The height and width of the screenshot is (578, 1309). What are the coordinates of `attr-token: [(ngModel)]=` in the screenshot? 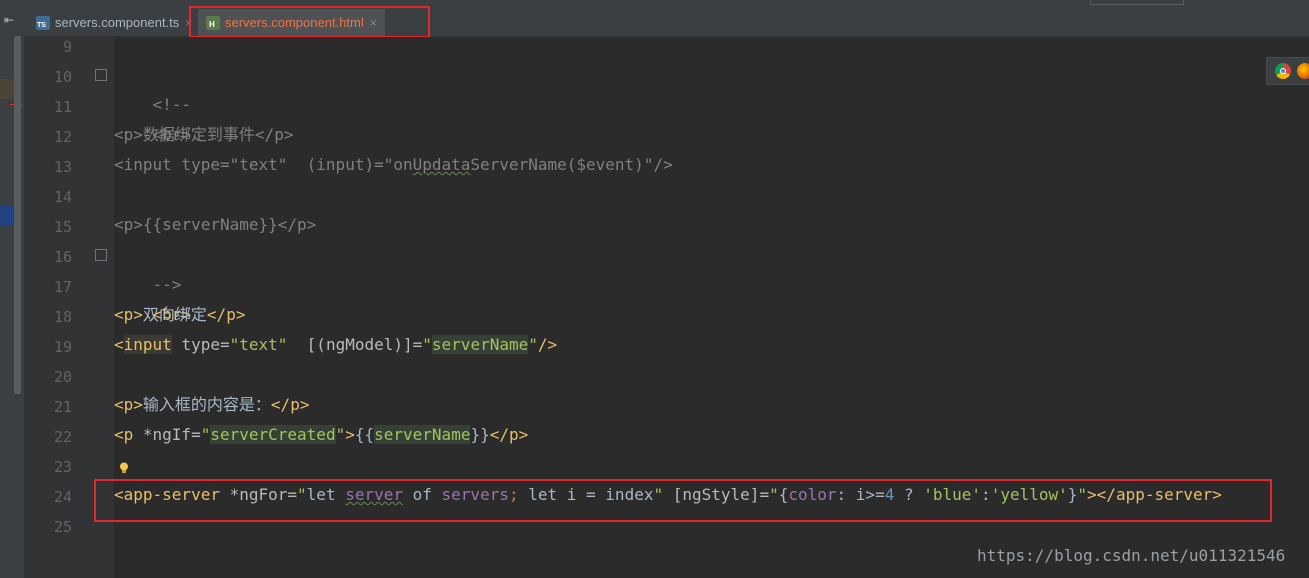 It's located at (355, 344).